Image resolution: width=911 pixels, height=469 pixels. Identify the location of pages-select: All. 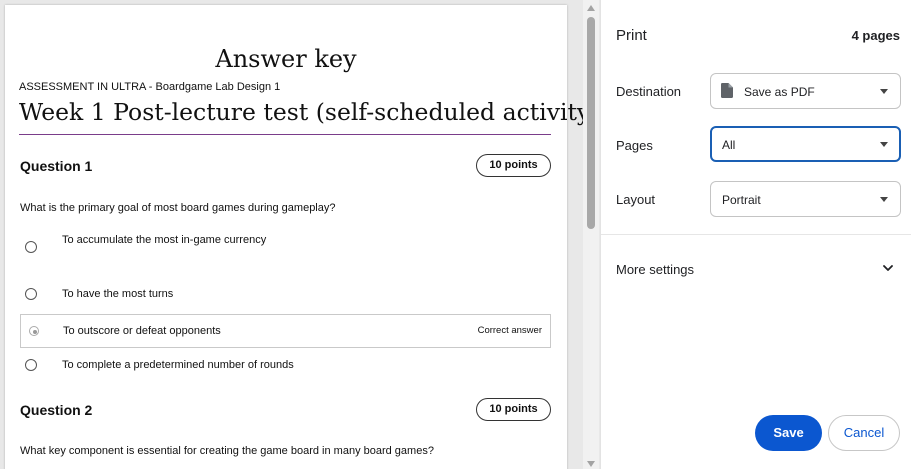
(805, 144).